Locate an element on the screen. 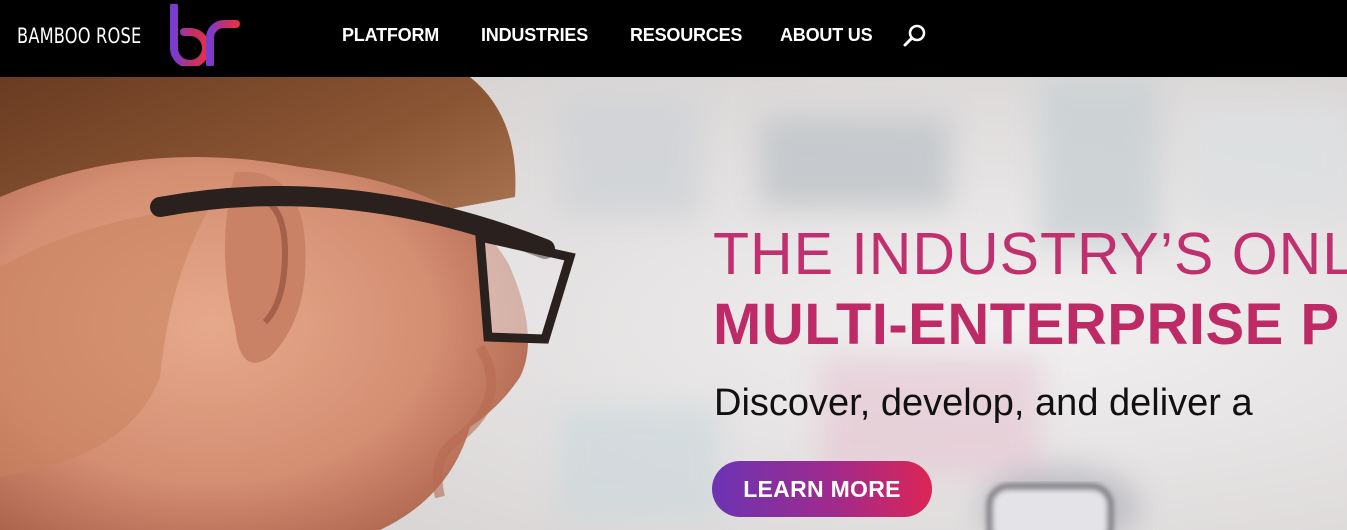 This screenshot has height=530, width=1347. search-button is located at coordinates (915, 36).